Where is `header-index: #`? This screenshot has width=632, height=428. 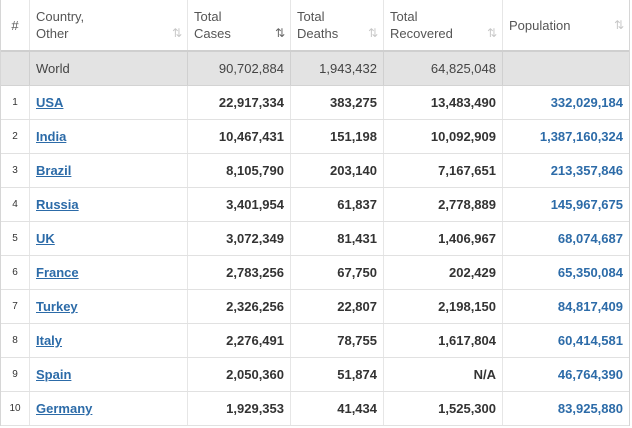 header-index: # is located at coordinates (15, 25).